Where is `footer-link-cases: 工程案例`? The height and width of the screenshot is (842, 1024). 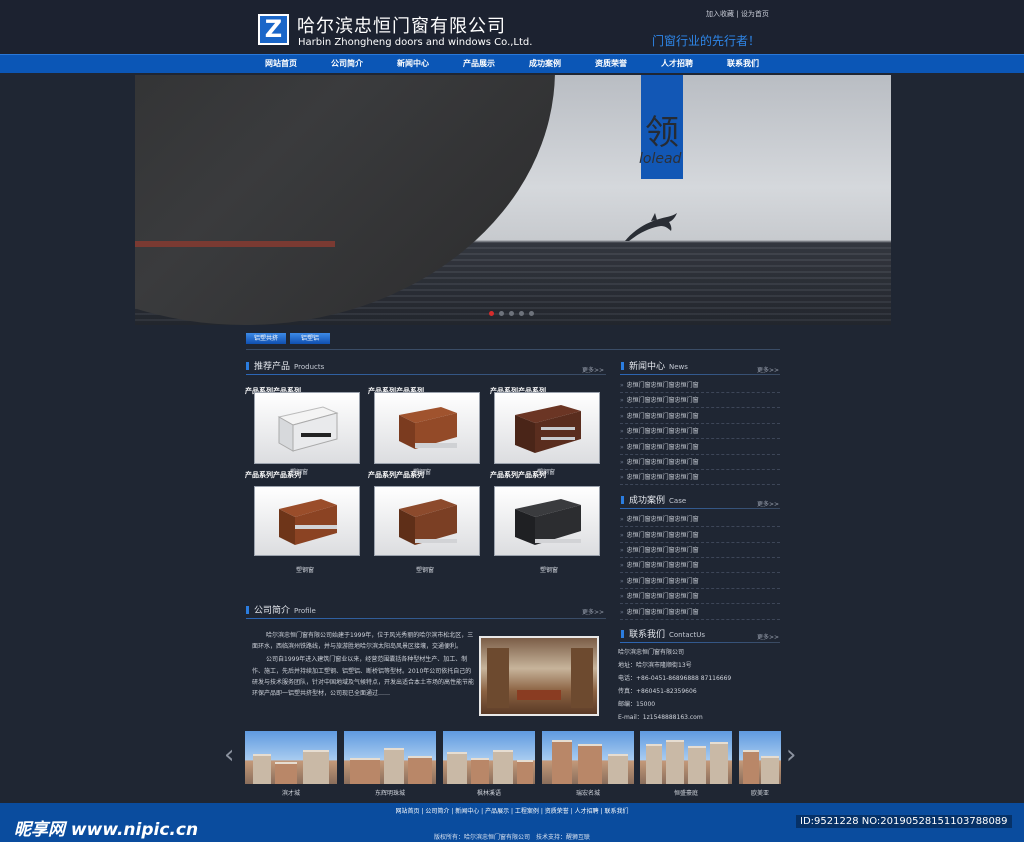 footer-link-cases: 工程案例 is located at coordinates (527, 811).